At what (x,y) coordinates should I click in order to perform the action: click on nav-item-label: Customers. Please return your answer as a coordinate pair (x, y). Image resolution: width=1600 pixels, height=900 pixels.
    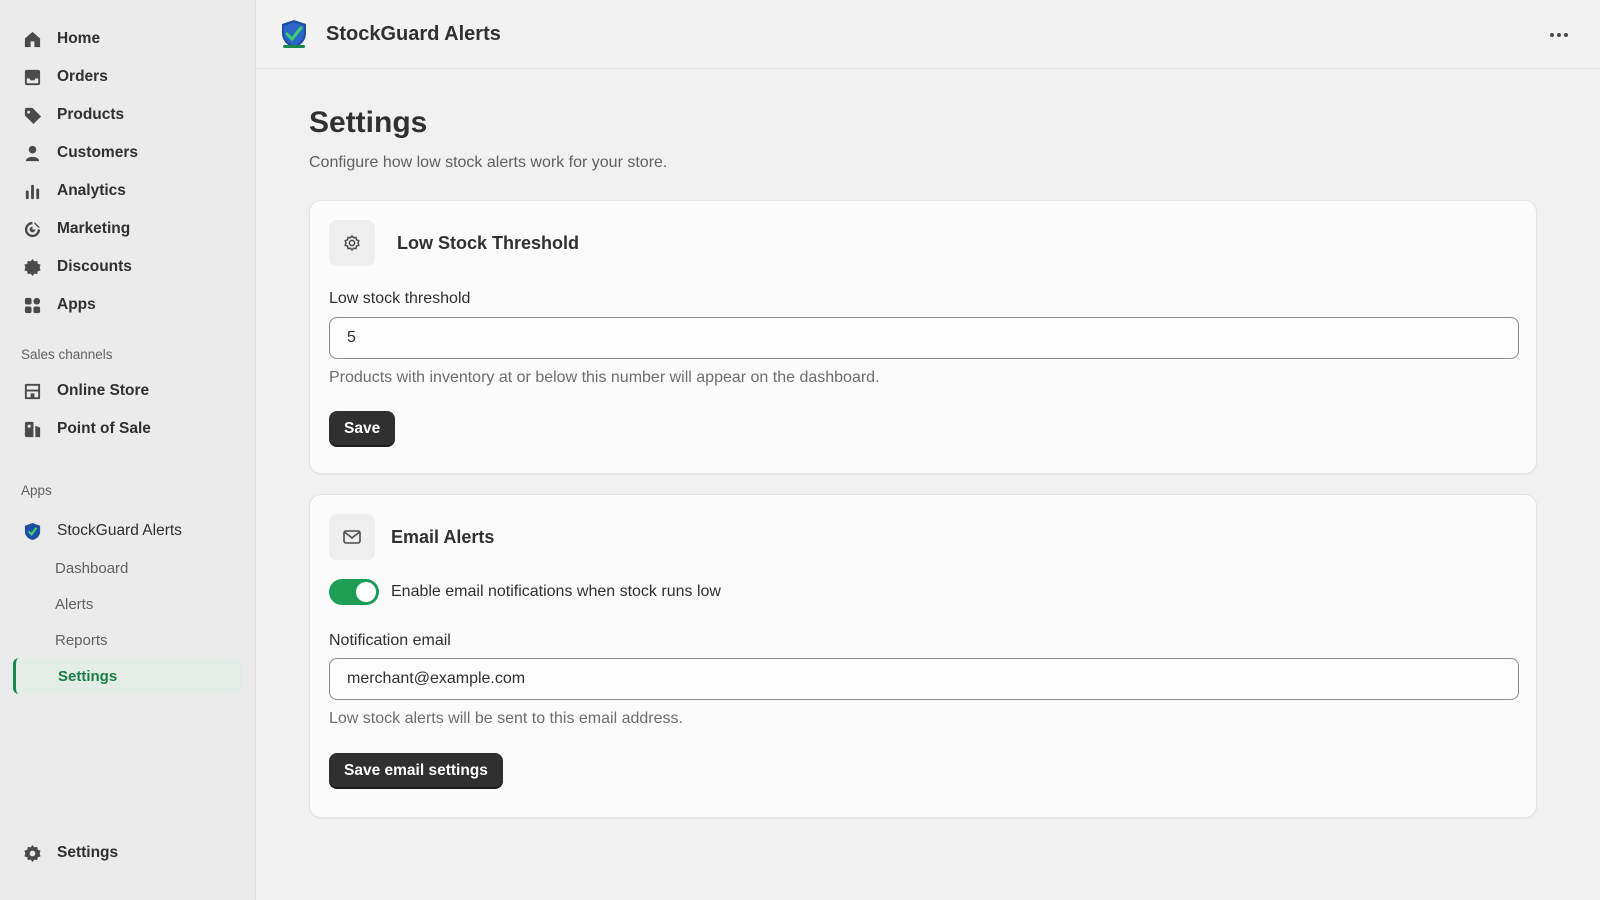
    Looking at the image, I should click on (97, 152).